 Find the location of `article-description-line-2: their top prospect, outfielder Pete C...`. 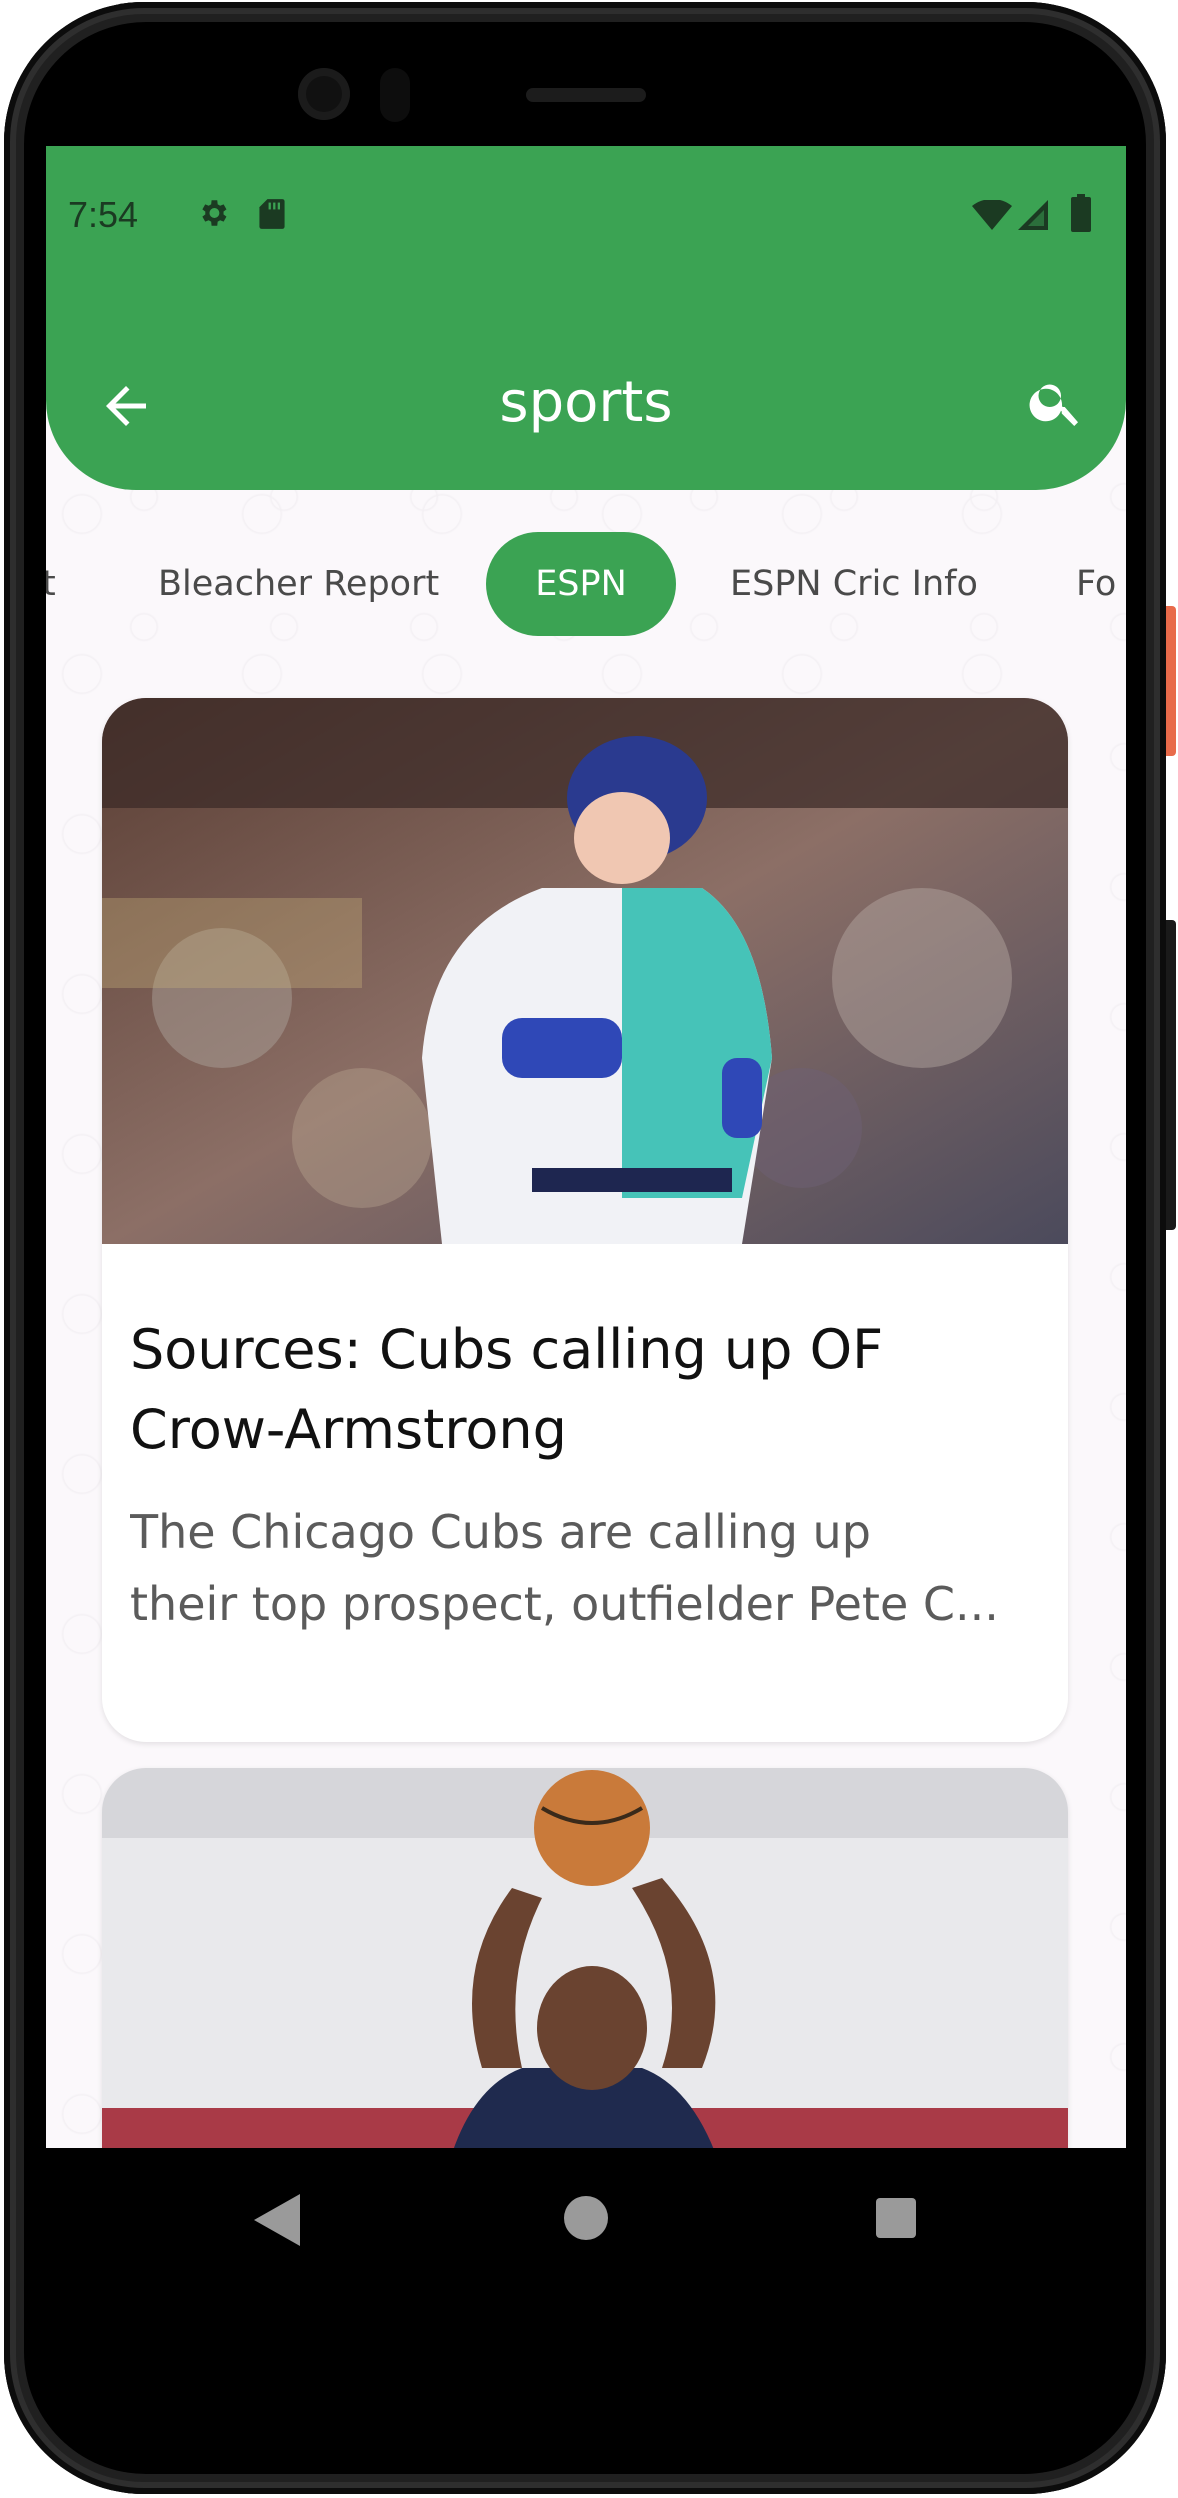

article-description-line-2: their top prospect, outfielder Pete C... is located at coordinates (564, 1604).